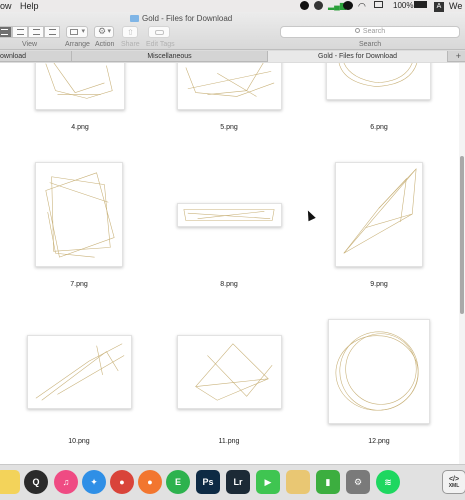 This screenshot has height=500, width=465. Describe the element at coordinates (378, 6) in the screenshot. I see `airplay-icon` at that location.